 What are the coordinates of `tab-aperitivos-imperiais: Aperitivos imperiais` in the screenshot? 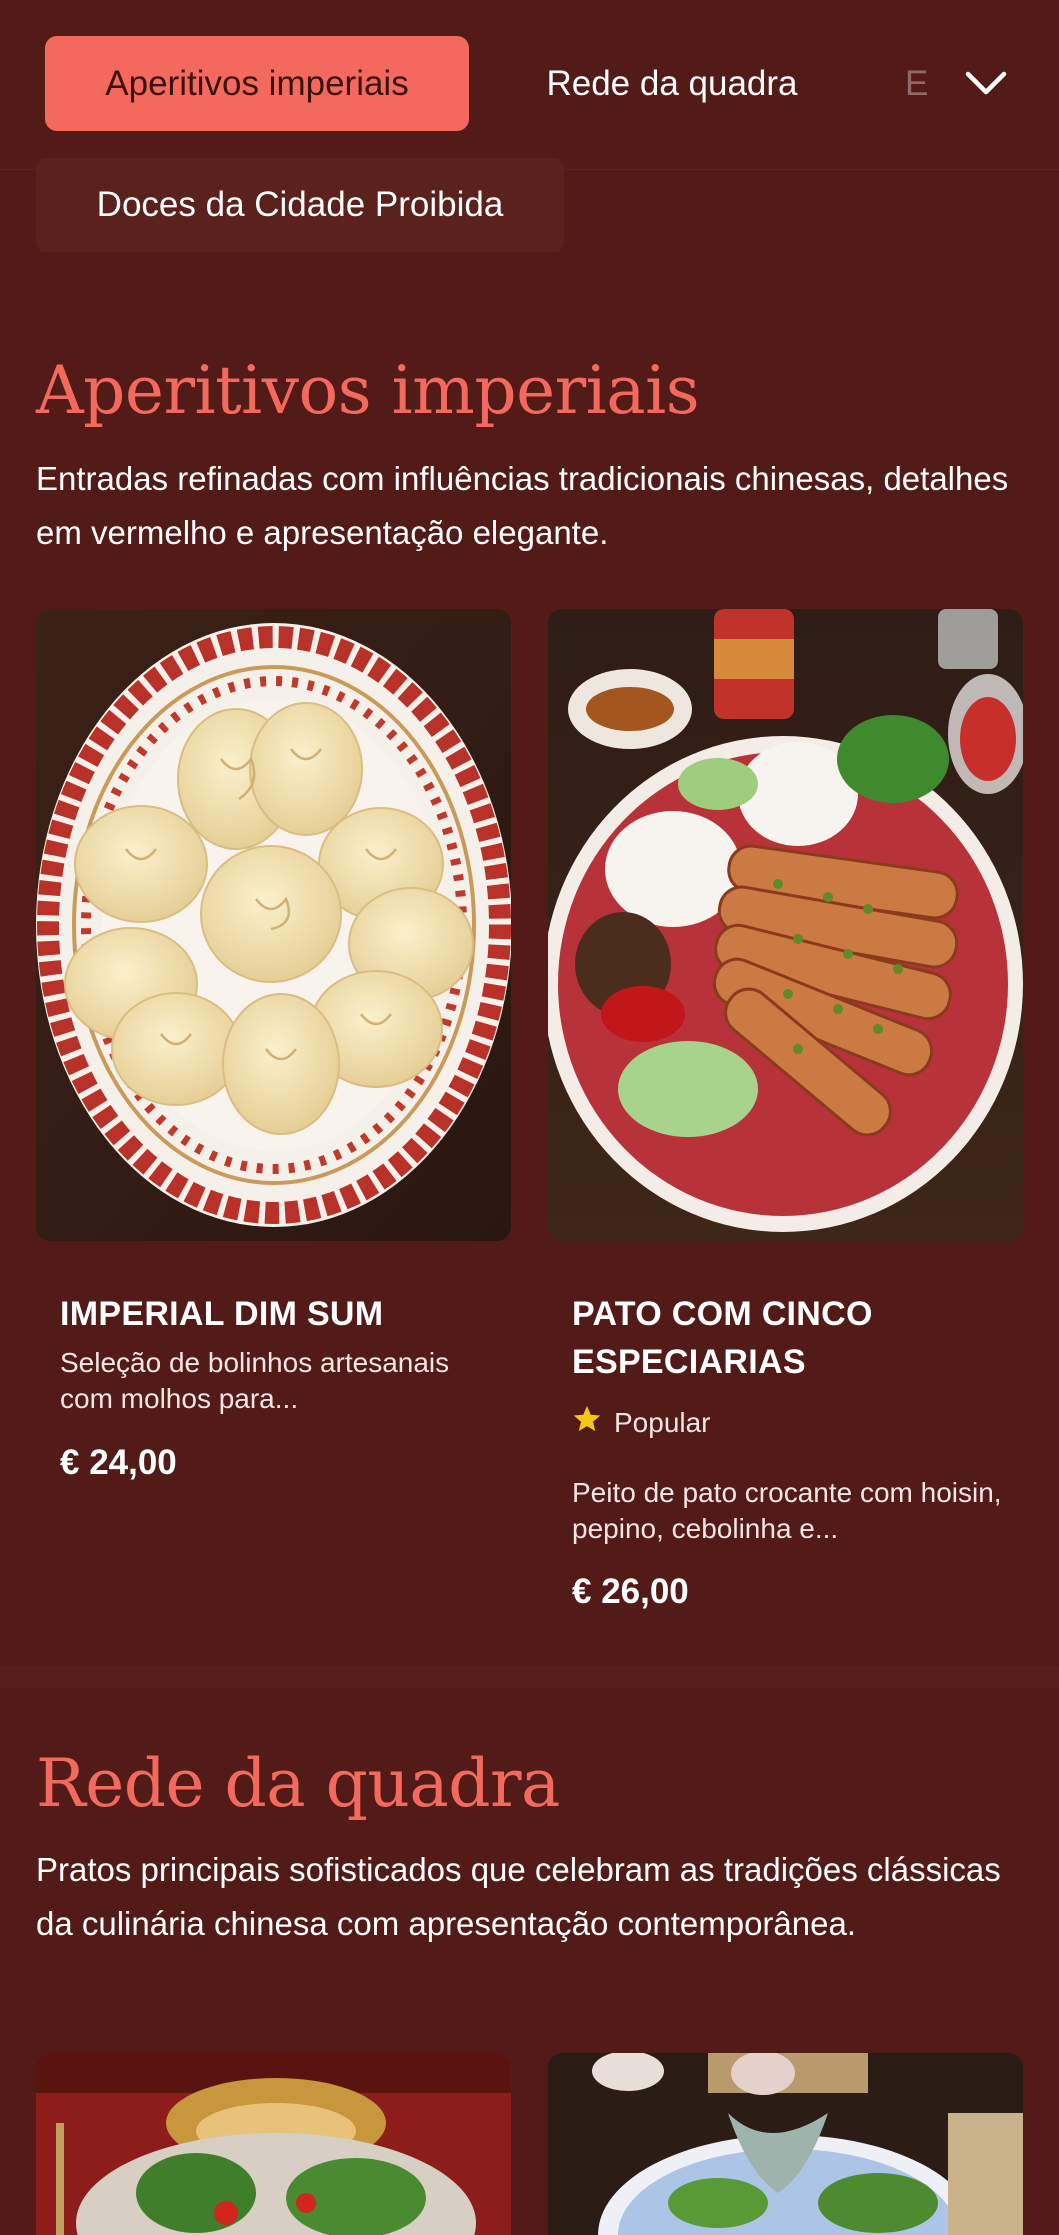 It's located at (257, 83).